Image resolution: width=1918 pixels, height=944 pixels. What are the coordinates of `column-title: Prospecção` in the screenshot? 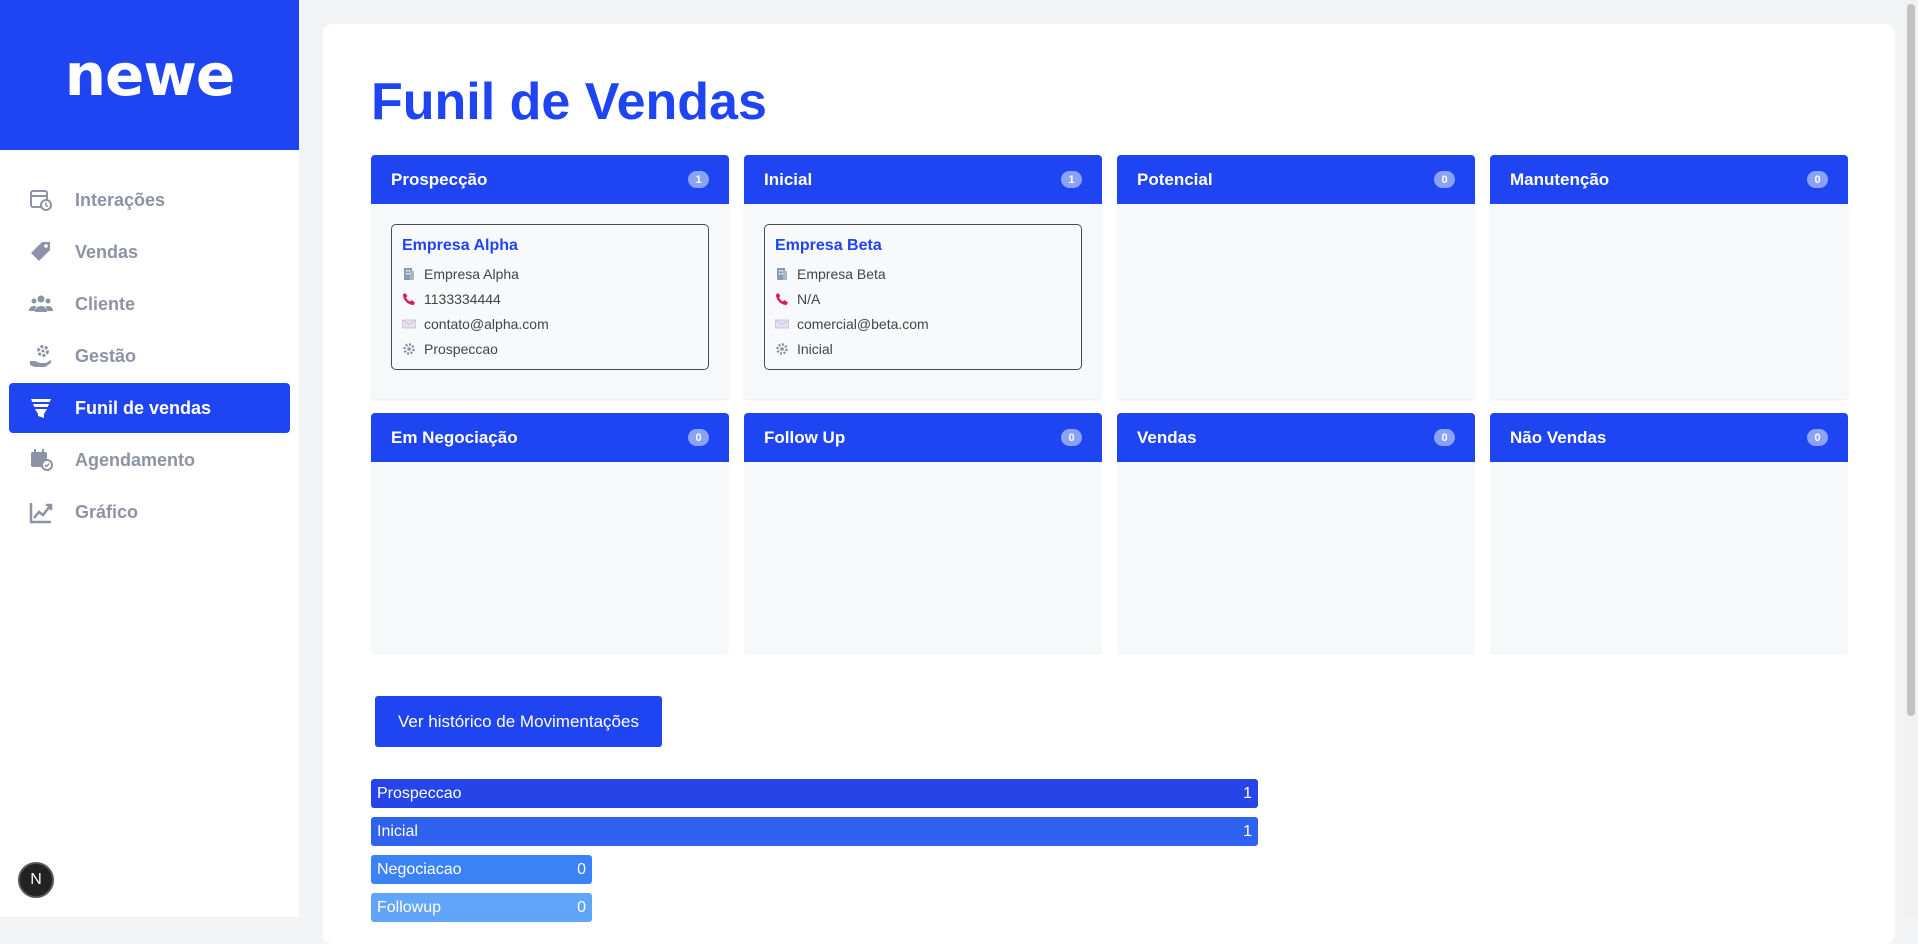 It's located at (439, 179).